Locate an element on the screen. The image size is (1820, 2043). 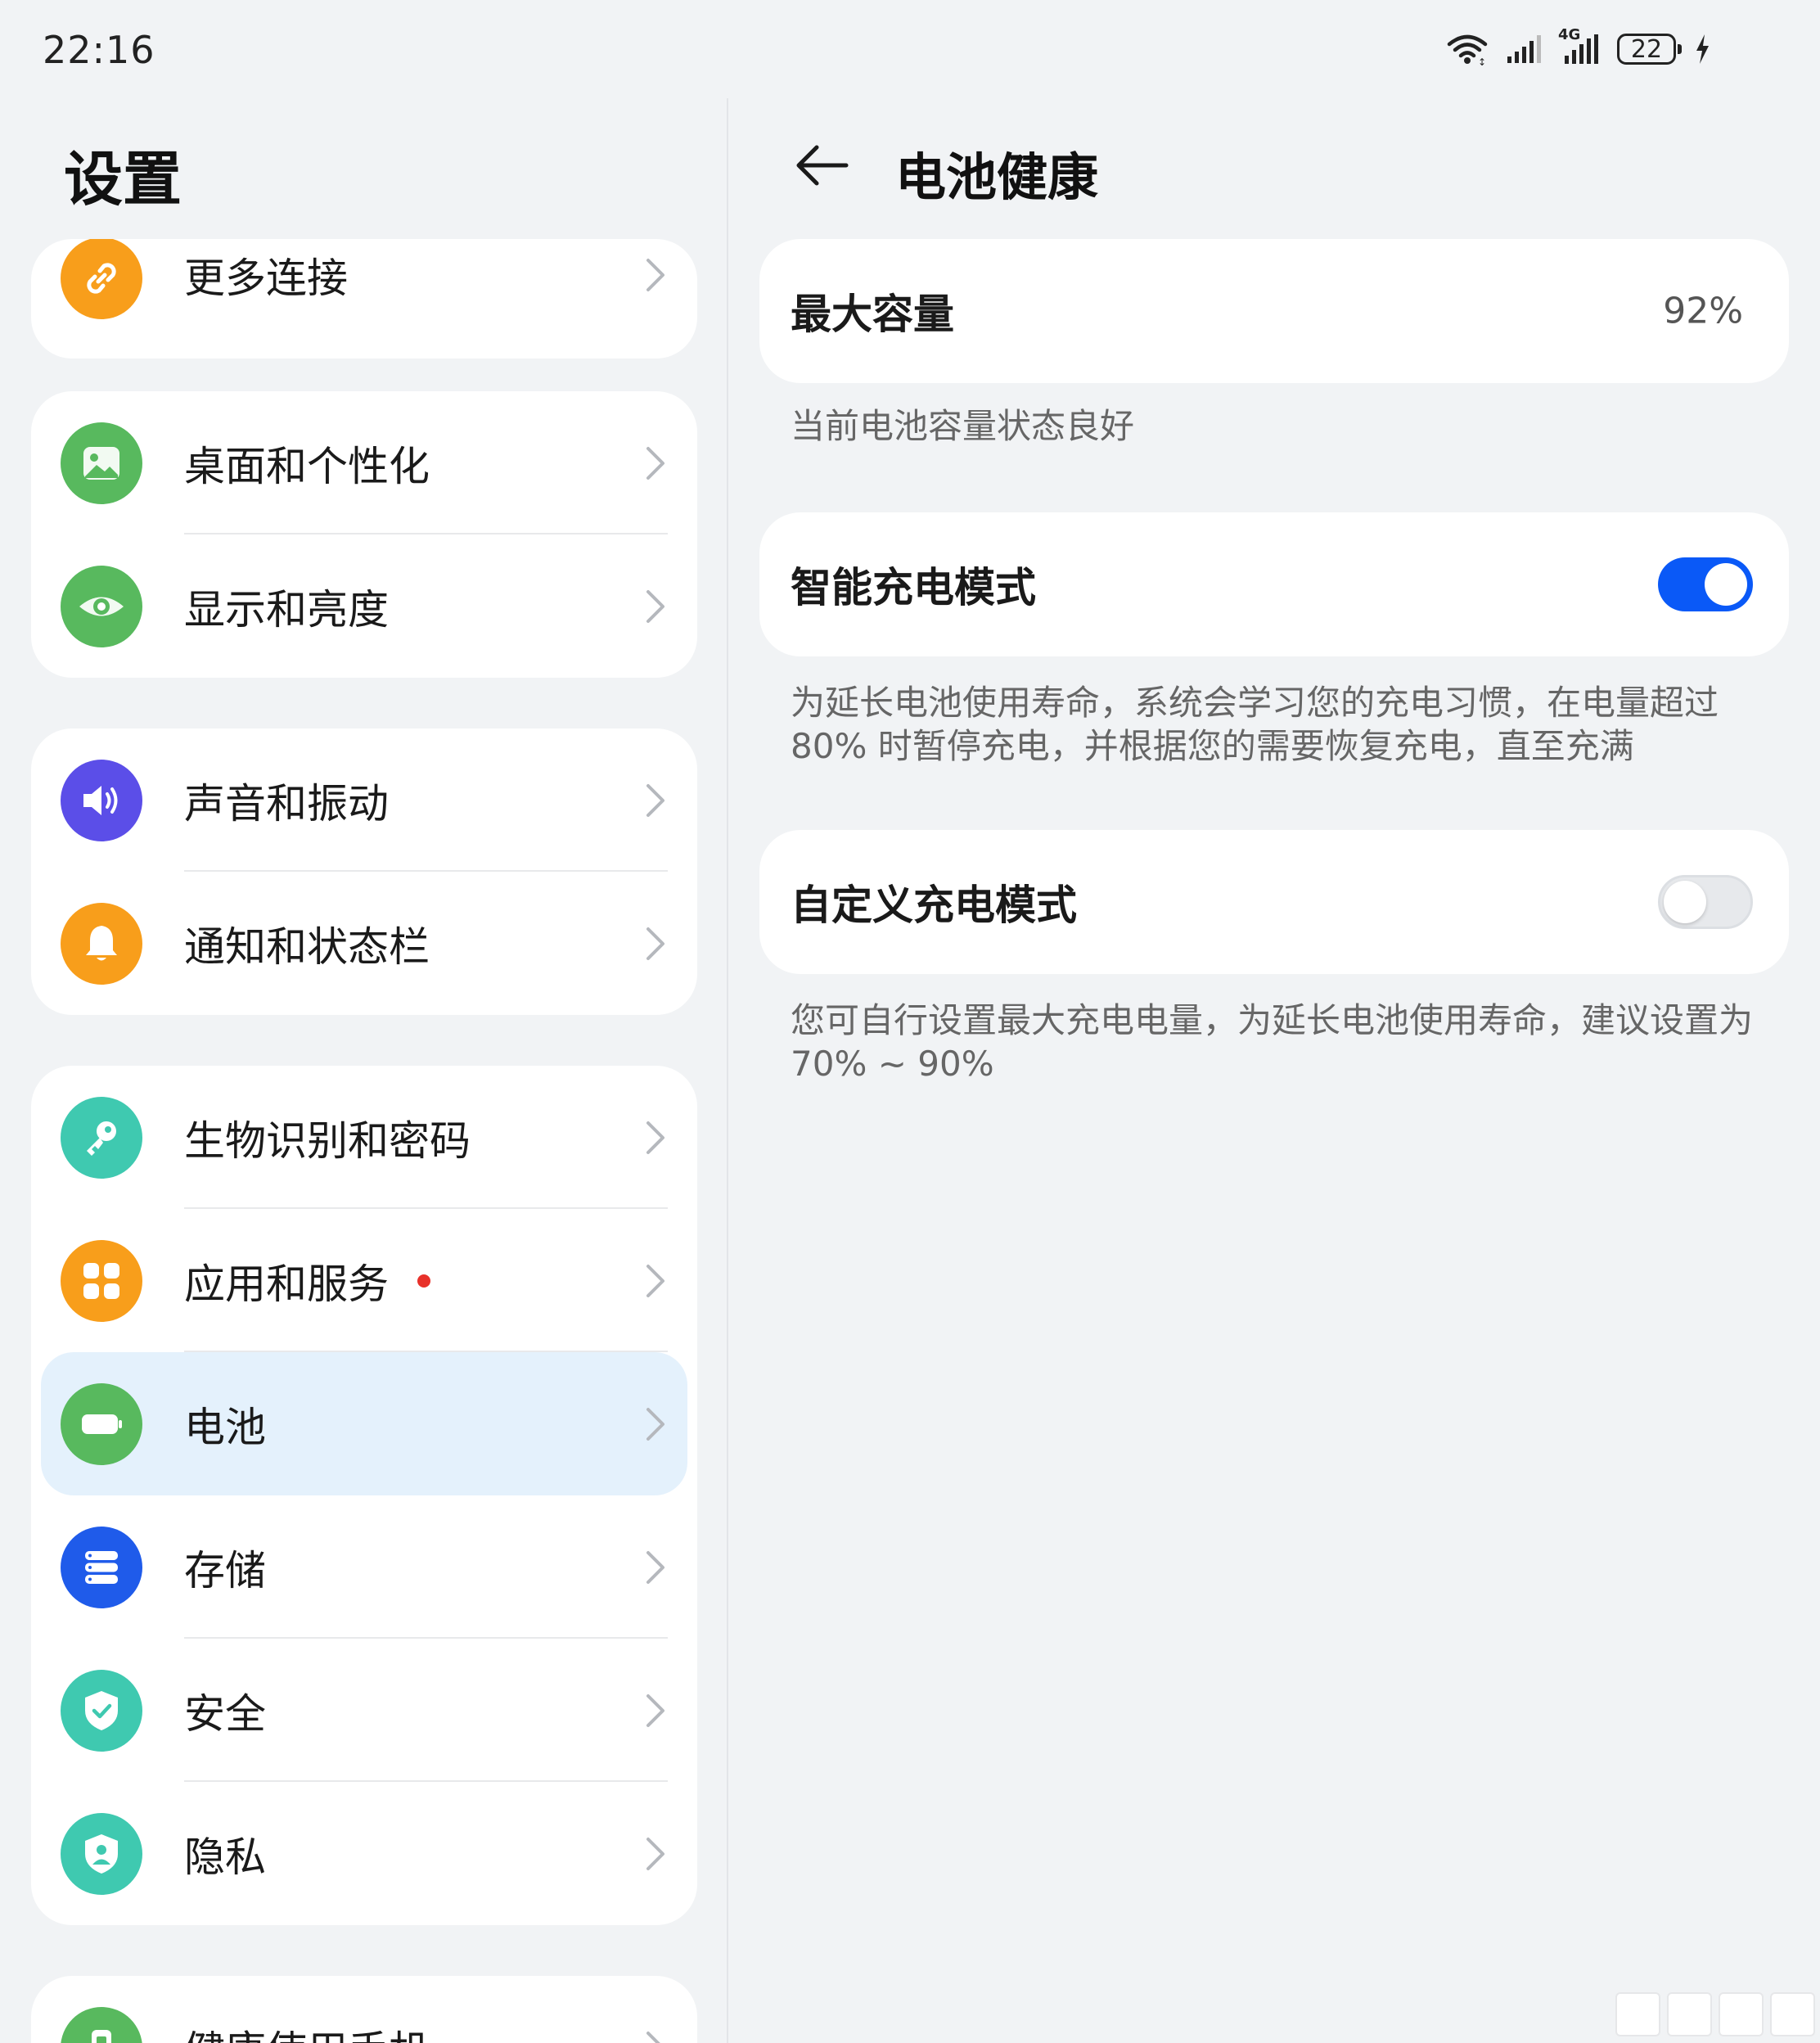
wifi-icon: ↕ is located at coordinates (1468, 49).